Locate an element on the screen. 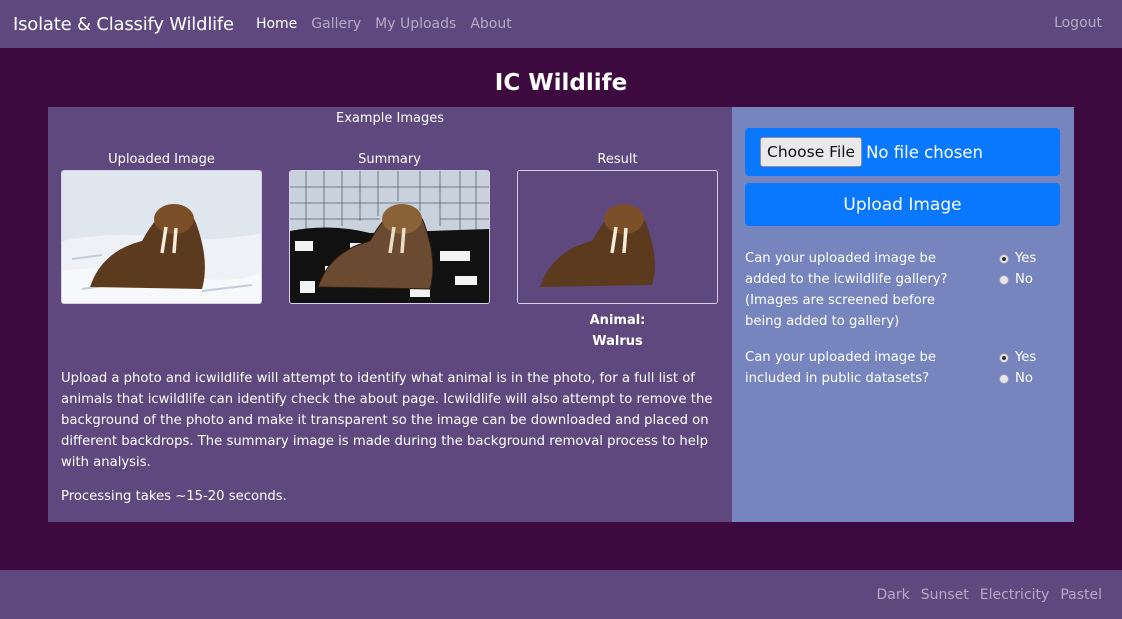  summary-segmentation-image is located at coordinates (389, 237).